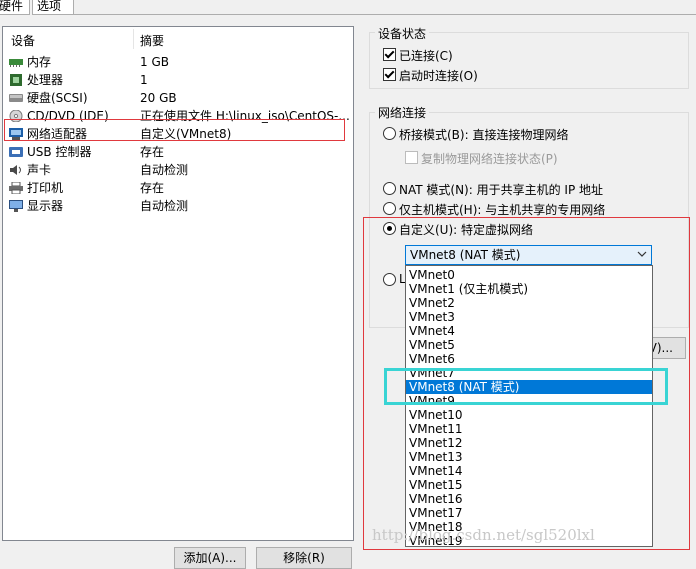 The height and width of the screenshot is (569, 696). Describe the element at coordinates (45, 206) in the screenshot. I see `device-name: 显示器` at that location.